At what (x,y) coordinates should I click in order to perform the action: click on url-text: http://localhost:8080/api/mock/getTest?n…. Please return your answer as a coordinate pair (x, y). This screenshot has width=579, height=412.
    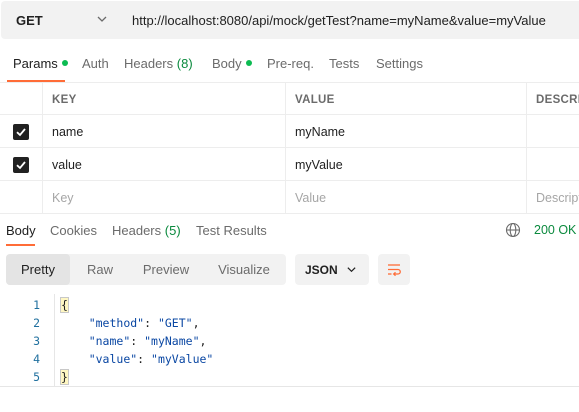
    Looking at the image, I should click on (339, 20).